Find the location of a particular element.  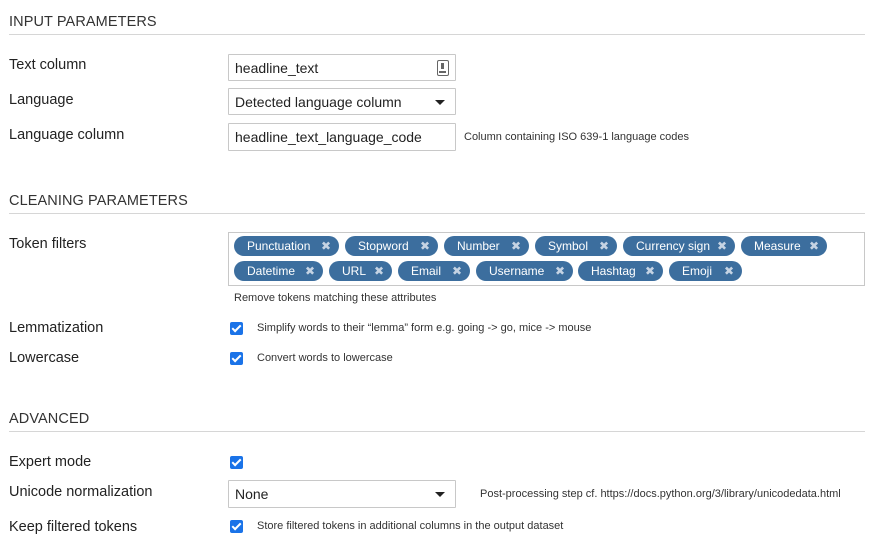

tag-emoji: Emoji ✖ is located at coordinates (705, 271).